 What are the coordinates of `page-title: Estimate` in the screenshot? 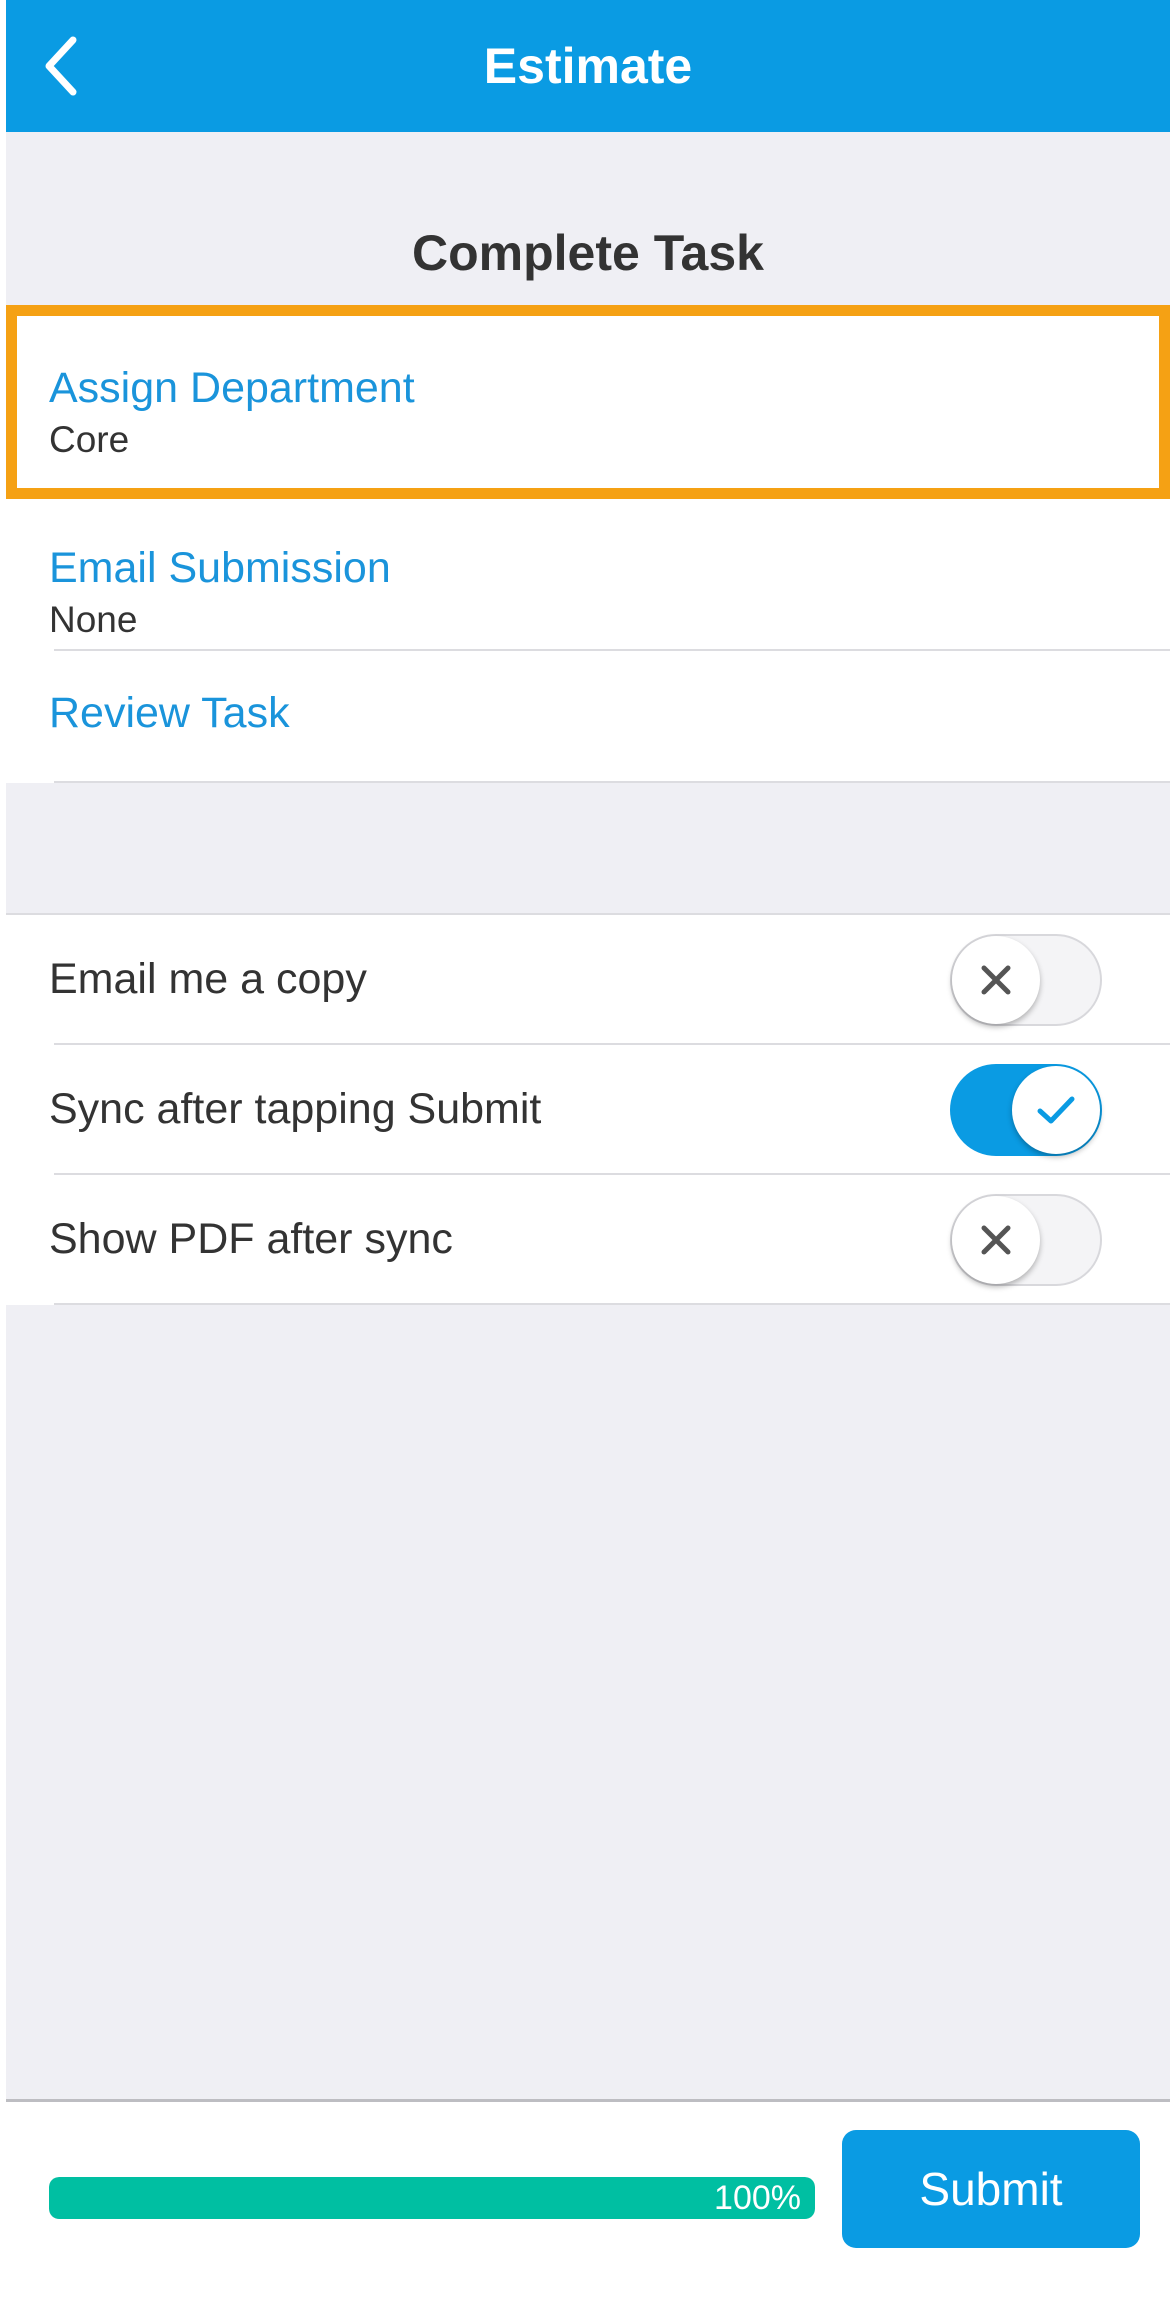 It's located at (588, 66).